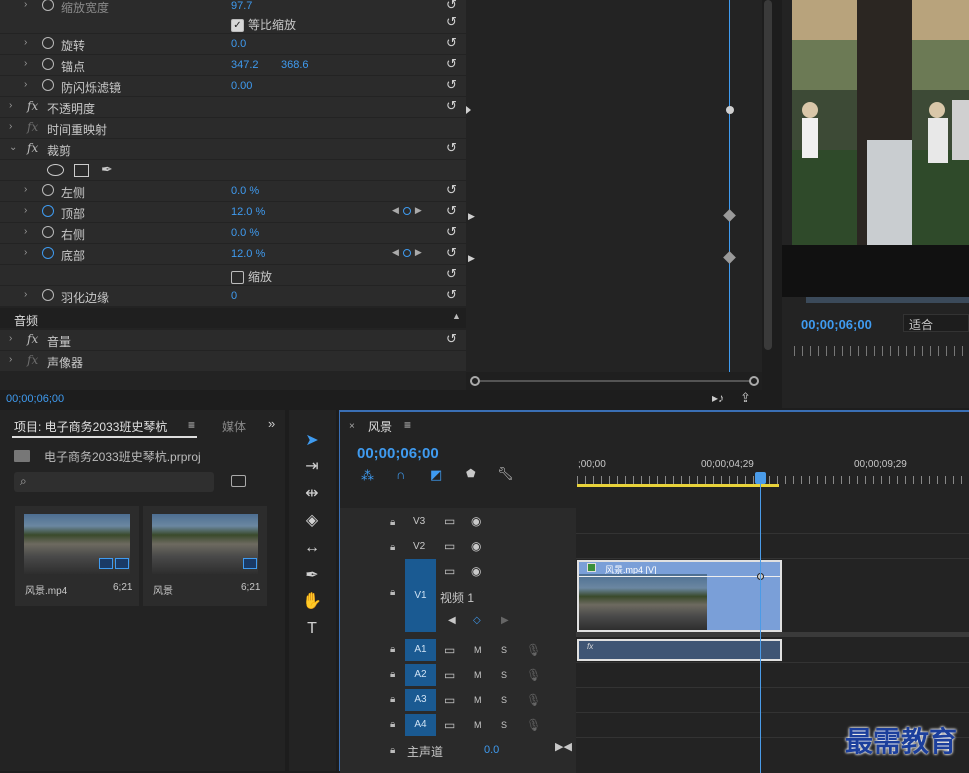  I want to click on work-area-bar, so click(678, 485).